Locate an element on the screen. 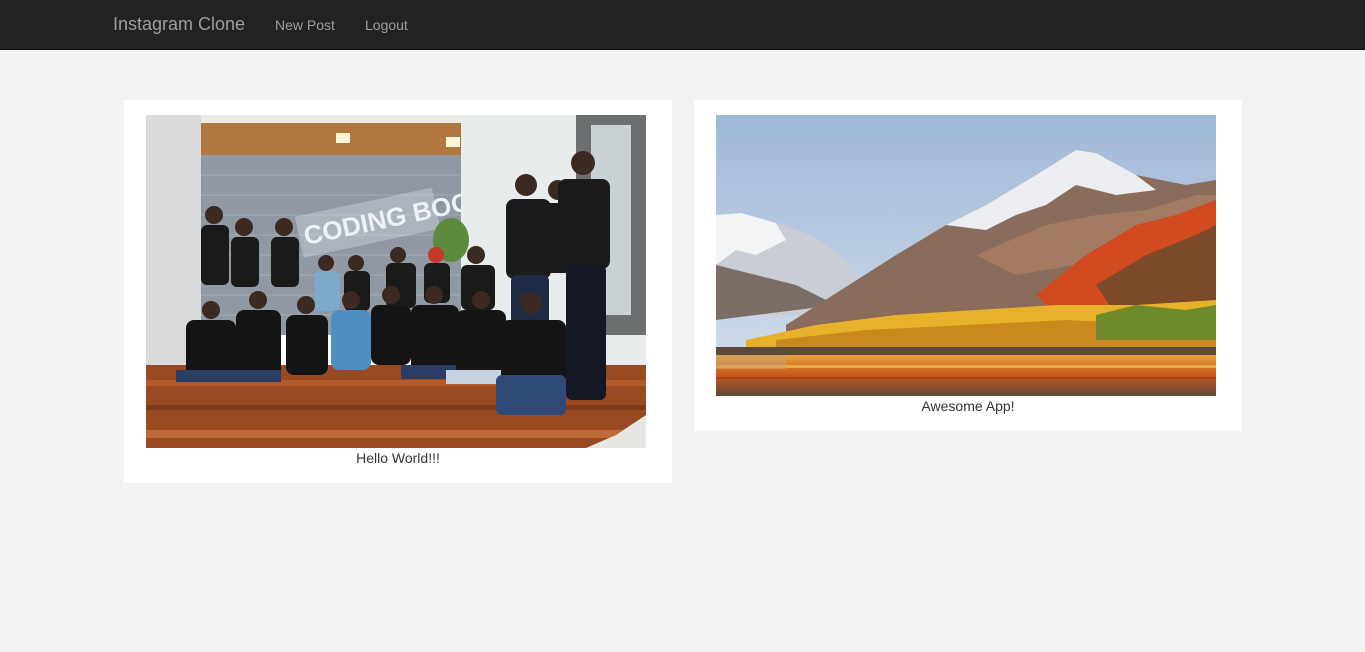  navbar: Instagram Clone New Post Logout is located at coordinates (682, 25).